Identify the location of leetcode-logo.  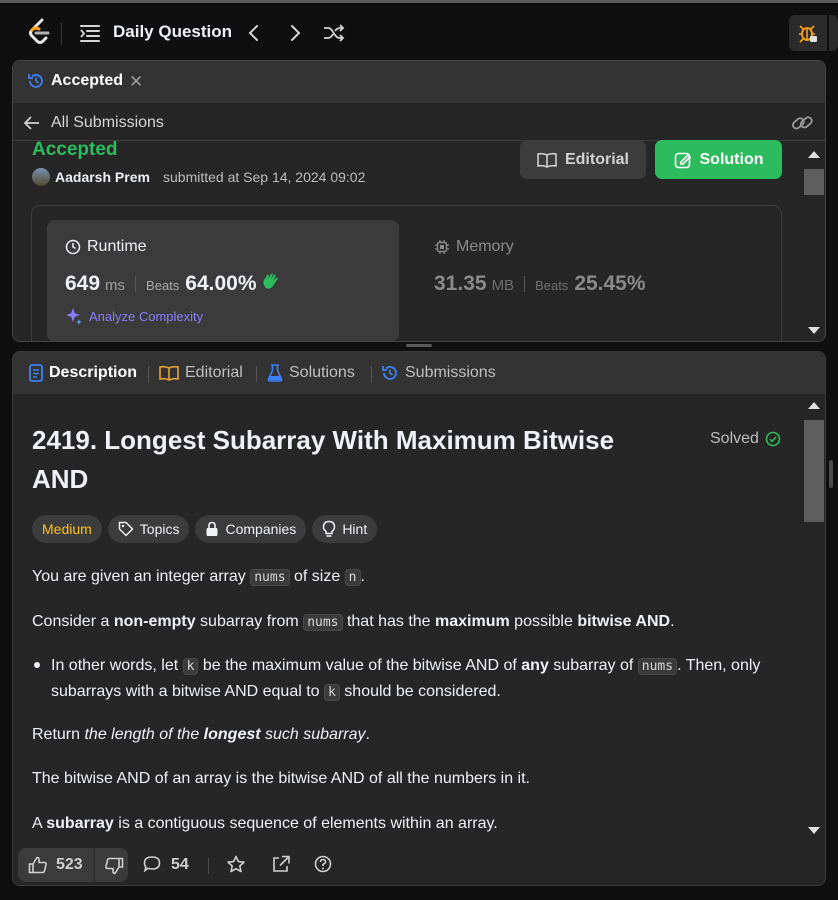
(39, 32).